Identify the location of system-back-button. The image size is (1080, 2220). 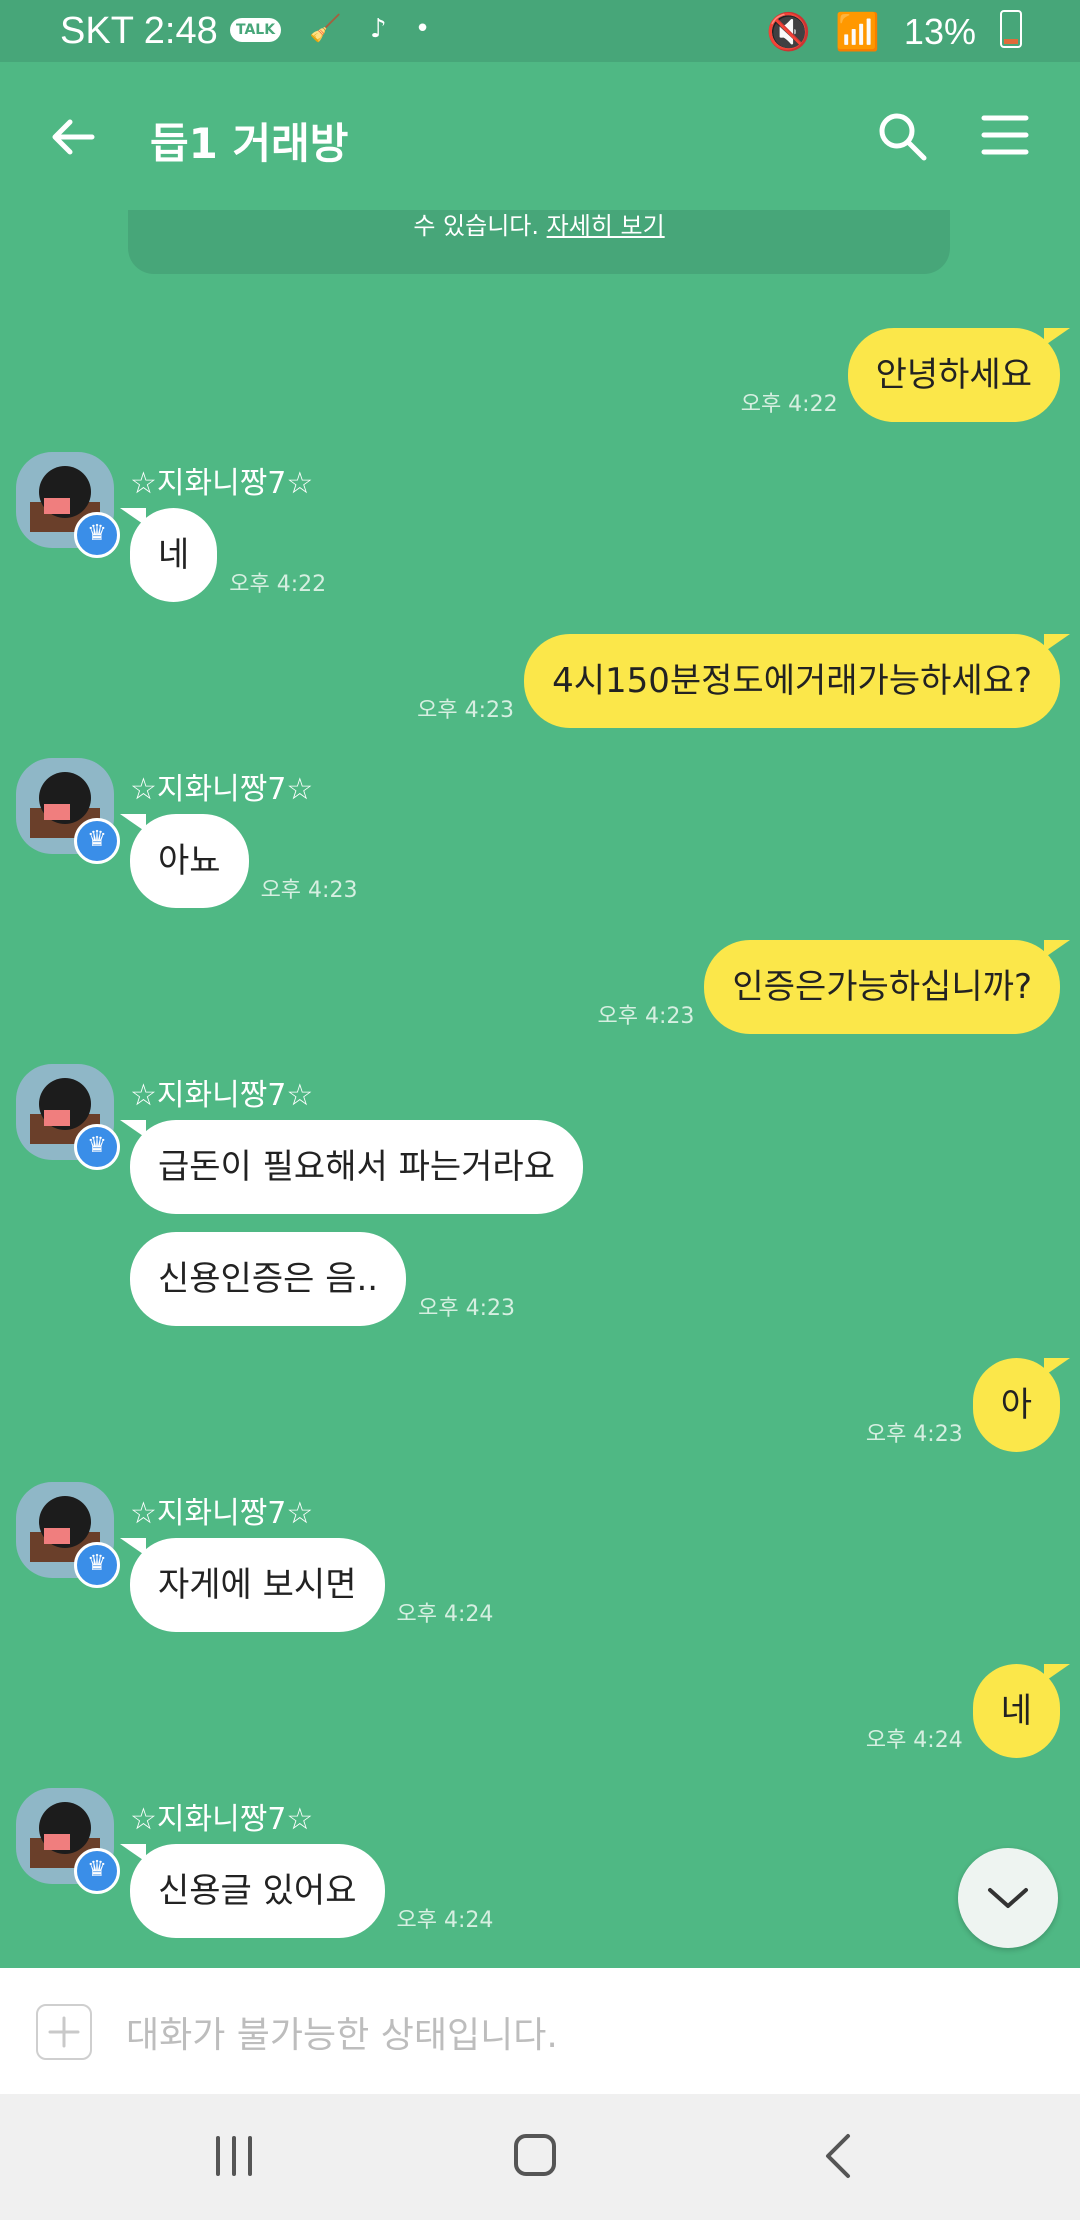
(838, 2156).